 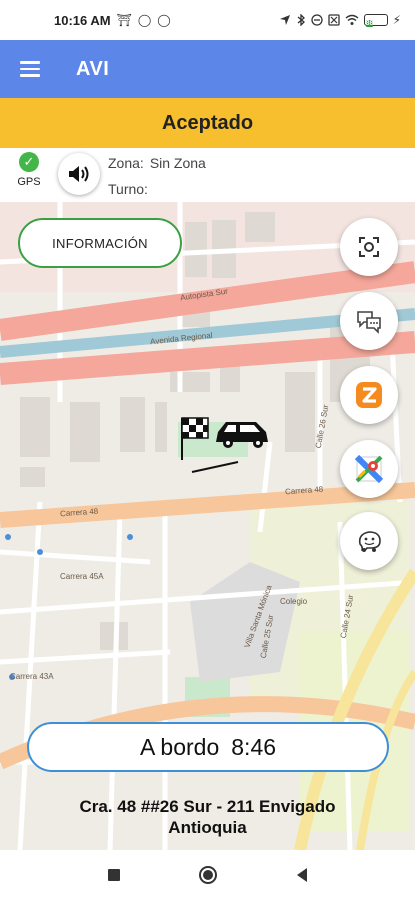 I want to click on center-map-button, so click(x=369, y=247).